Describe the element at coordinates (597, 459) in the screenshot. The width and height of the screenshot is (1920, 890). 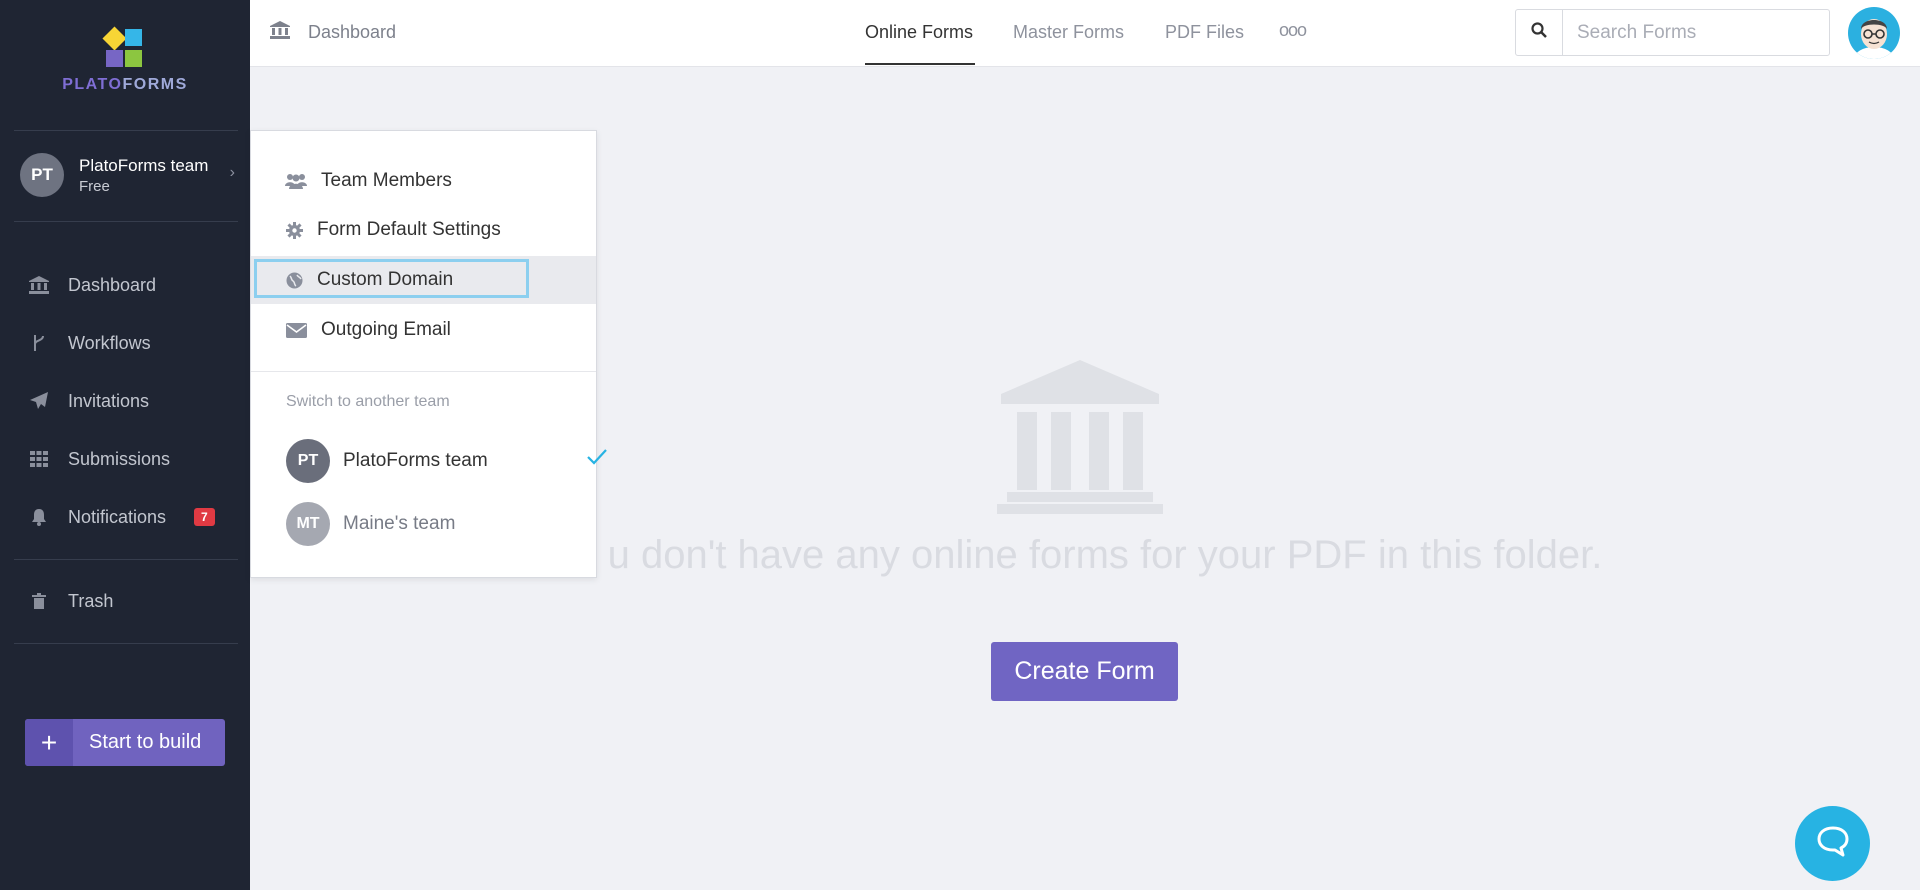
I see `check-icon` at that location.